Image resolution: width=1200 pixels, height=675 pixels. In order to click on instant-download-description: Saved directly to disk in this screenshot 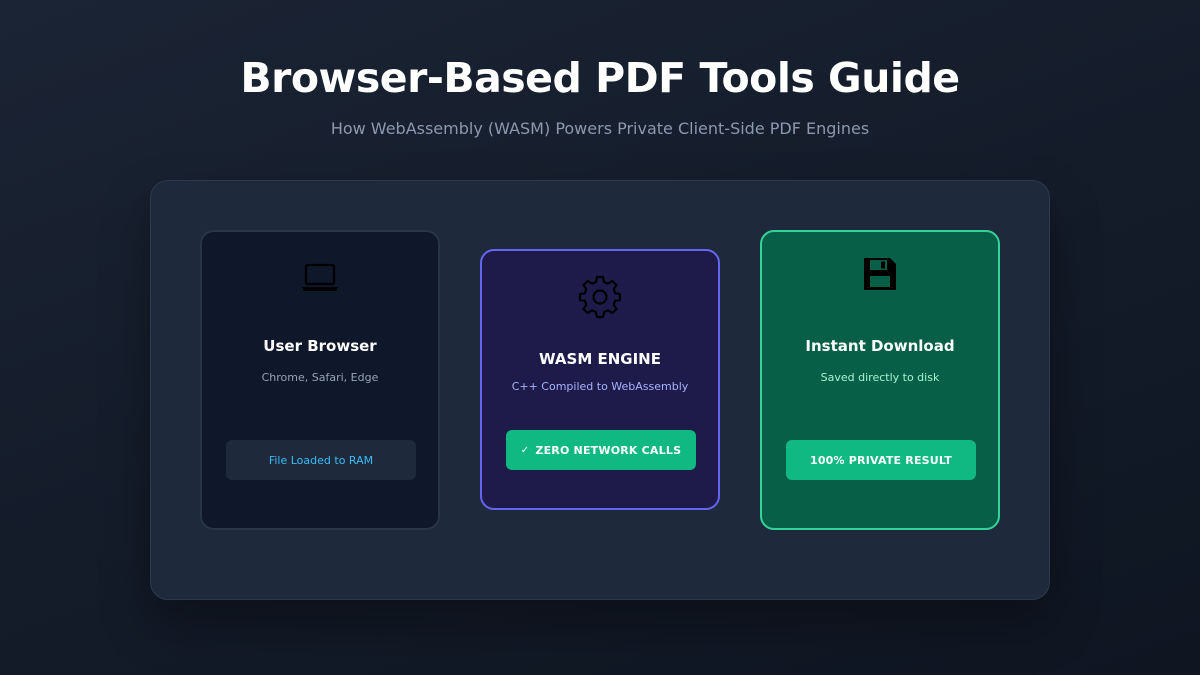, I will do `click(880, 377)`.